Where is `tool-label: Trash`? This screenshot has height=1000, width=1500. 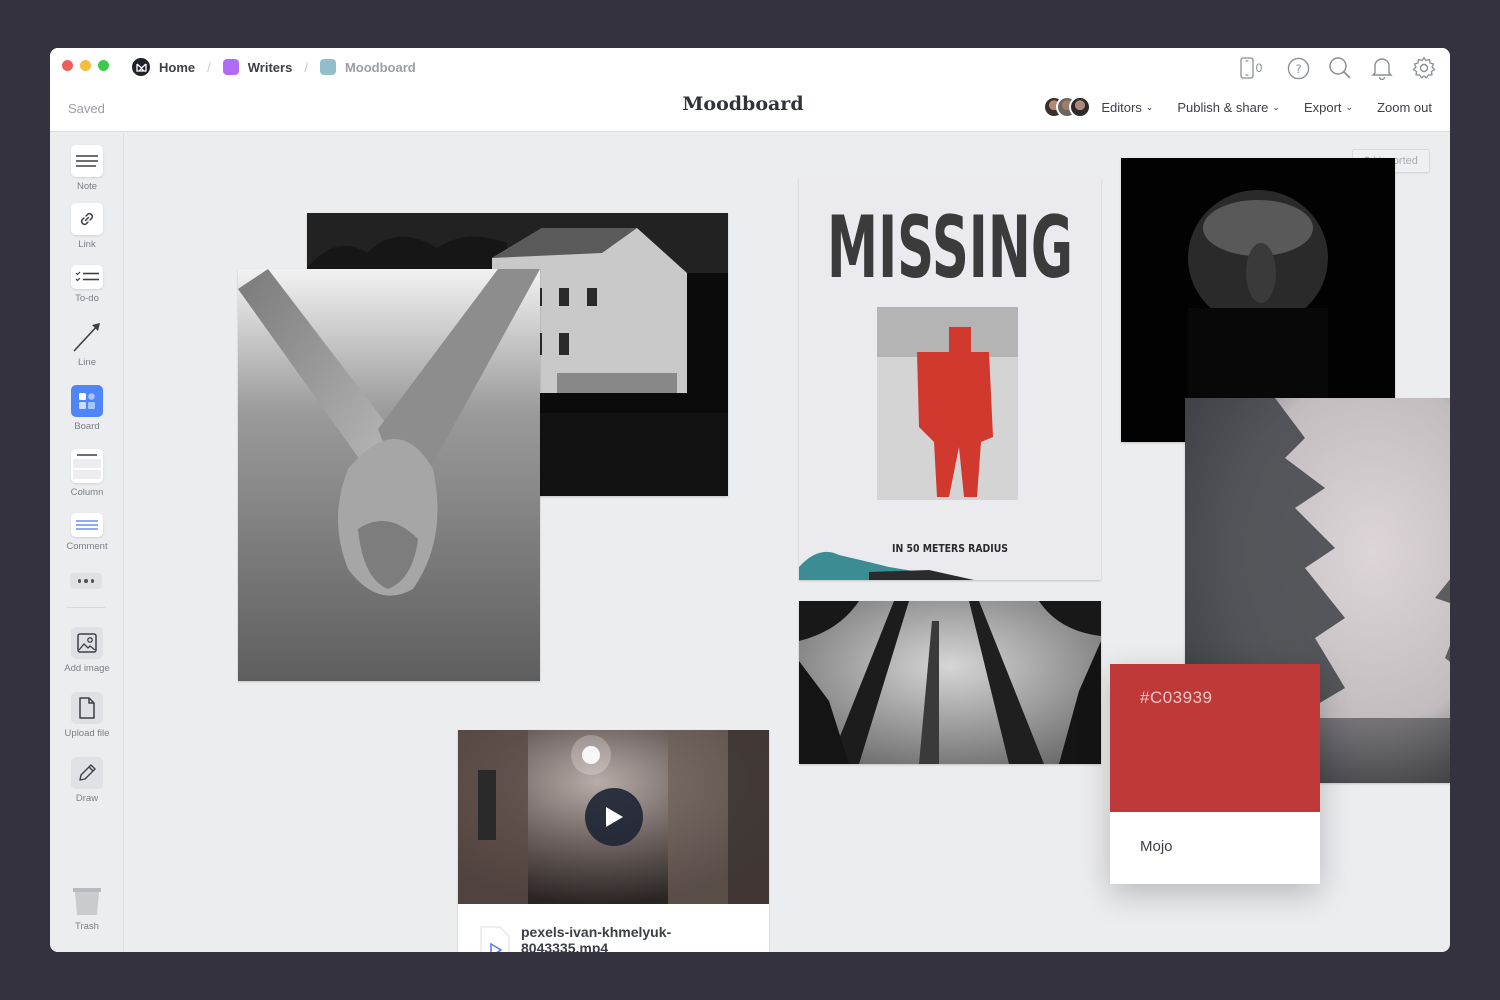 tool-label: Trash is located at coordinates (87, 926).